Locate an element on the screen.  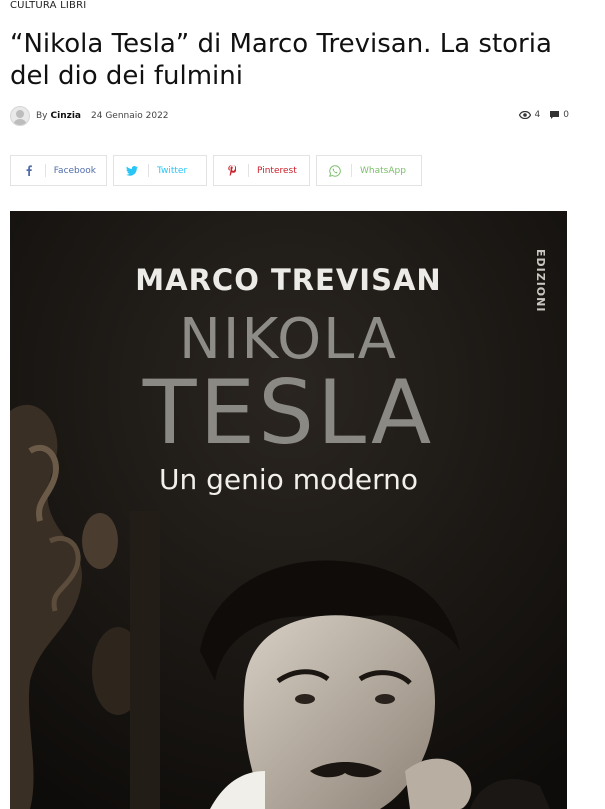
share-pinterest-button: Pinterest is located at coordinates (261, 170).